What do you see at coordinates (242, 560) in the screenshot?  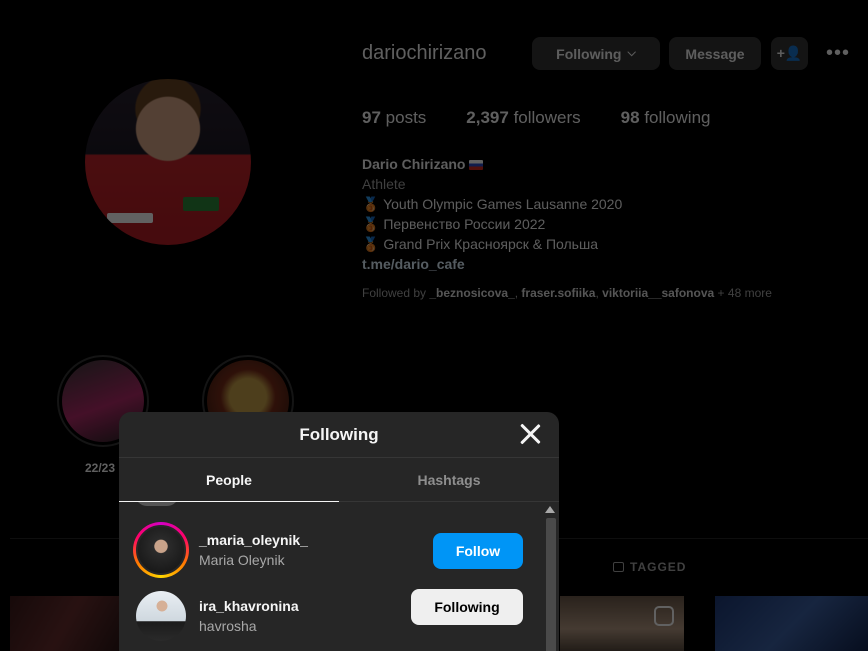 I see `row-fullname: Maria Oleynik` at bounding box center [242, 560].